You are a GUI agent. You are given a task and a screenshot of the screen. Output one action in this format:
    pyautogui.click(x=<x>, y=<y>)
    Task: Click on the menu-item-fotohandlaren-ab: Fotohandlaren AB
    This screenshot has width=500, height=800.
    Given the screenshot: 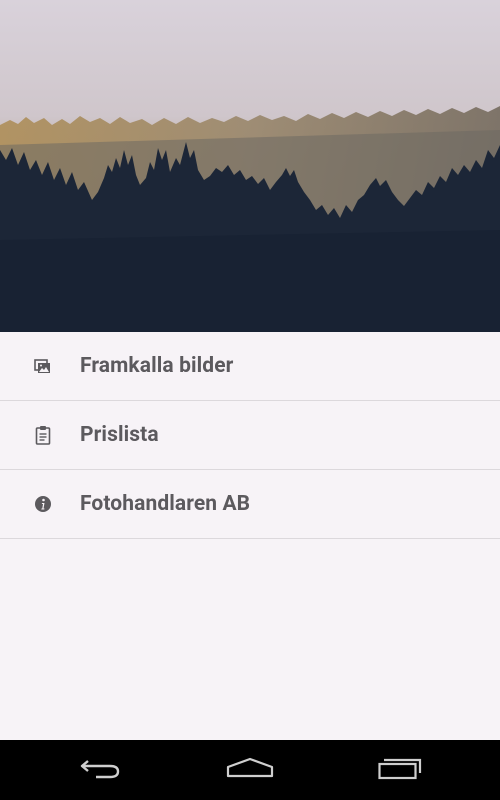 What is the action you would take?
    pyautogui.click(x=250, y=504)
    